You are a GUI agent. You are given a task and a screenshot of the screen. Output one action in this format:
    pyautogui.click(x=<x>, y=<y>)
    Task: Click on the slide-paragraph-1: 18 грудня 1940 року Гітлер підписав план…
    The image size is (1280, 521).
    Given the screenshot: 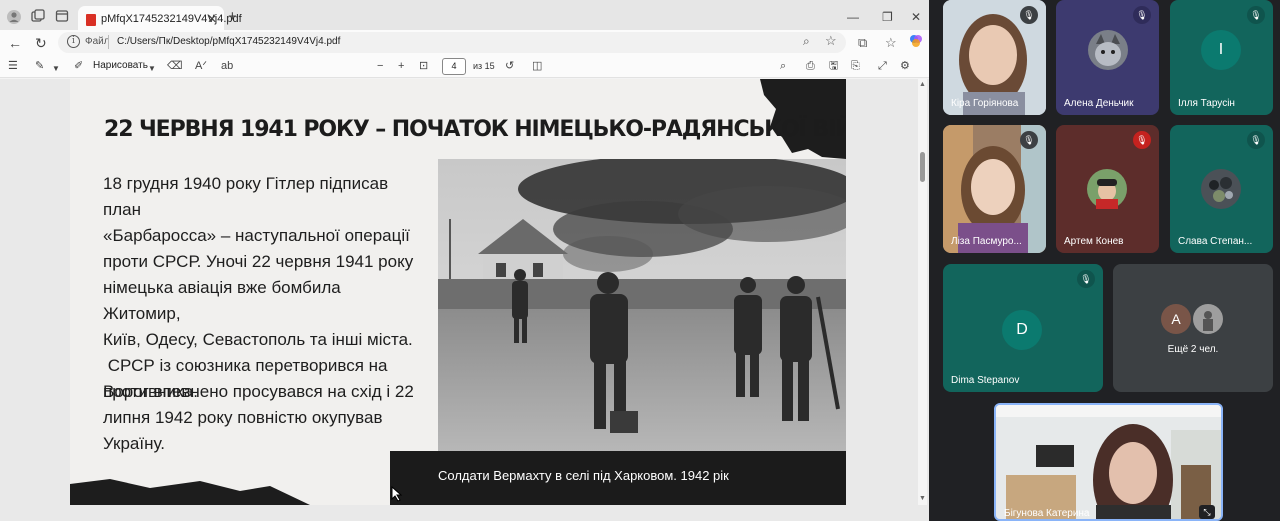 What is the action you would take?
    pyautogui.click(x=260, y=288)
    